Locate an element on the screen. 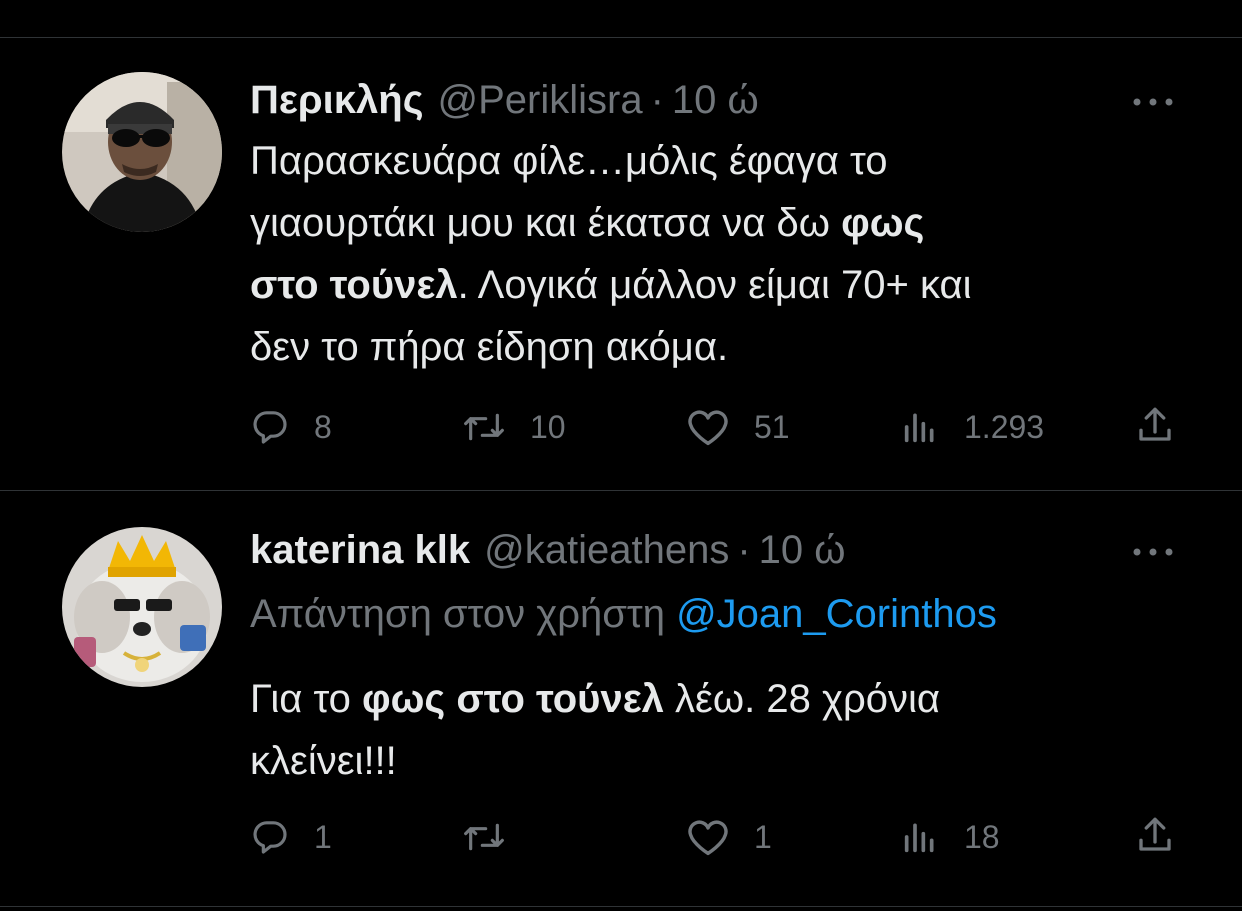  retweet-button is located at coordinates (496, 837).